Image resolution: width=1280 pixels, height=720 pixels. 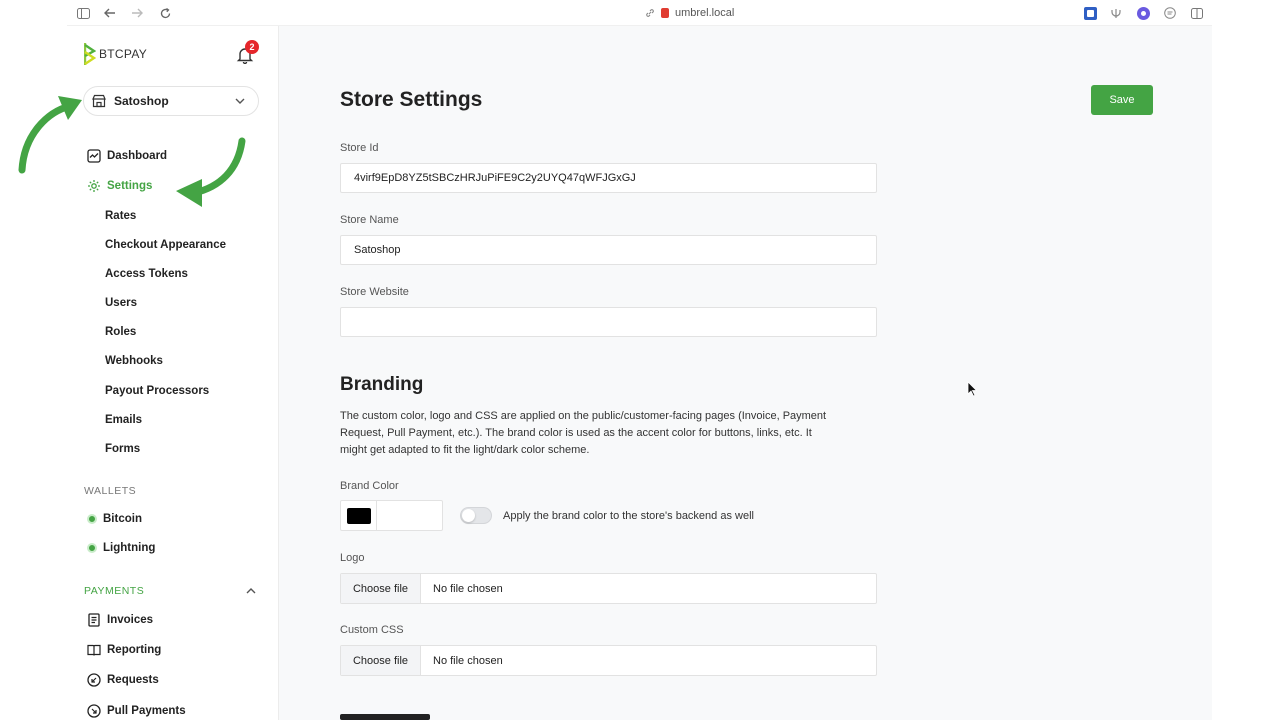 What do you see at coordinates (1197, 13) in the screenshot?
I see `split-view-icon` at bounding box center [1197, 13].